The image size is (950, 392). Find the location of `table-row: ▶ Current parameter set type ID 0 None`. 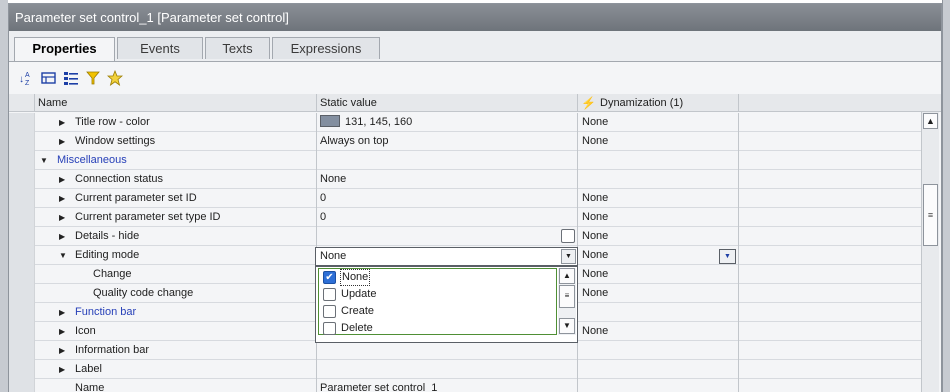

table-row: ▶ Current parameter set type ID 0 None is located at coordinates (465, 217).